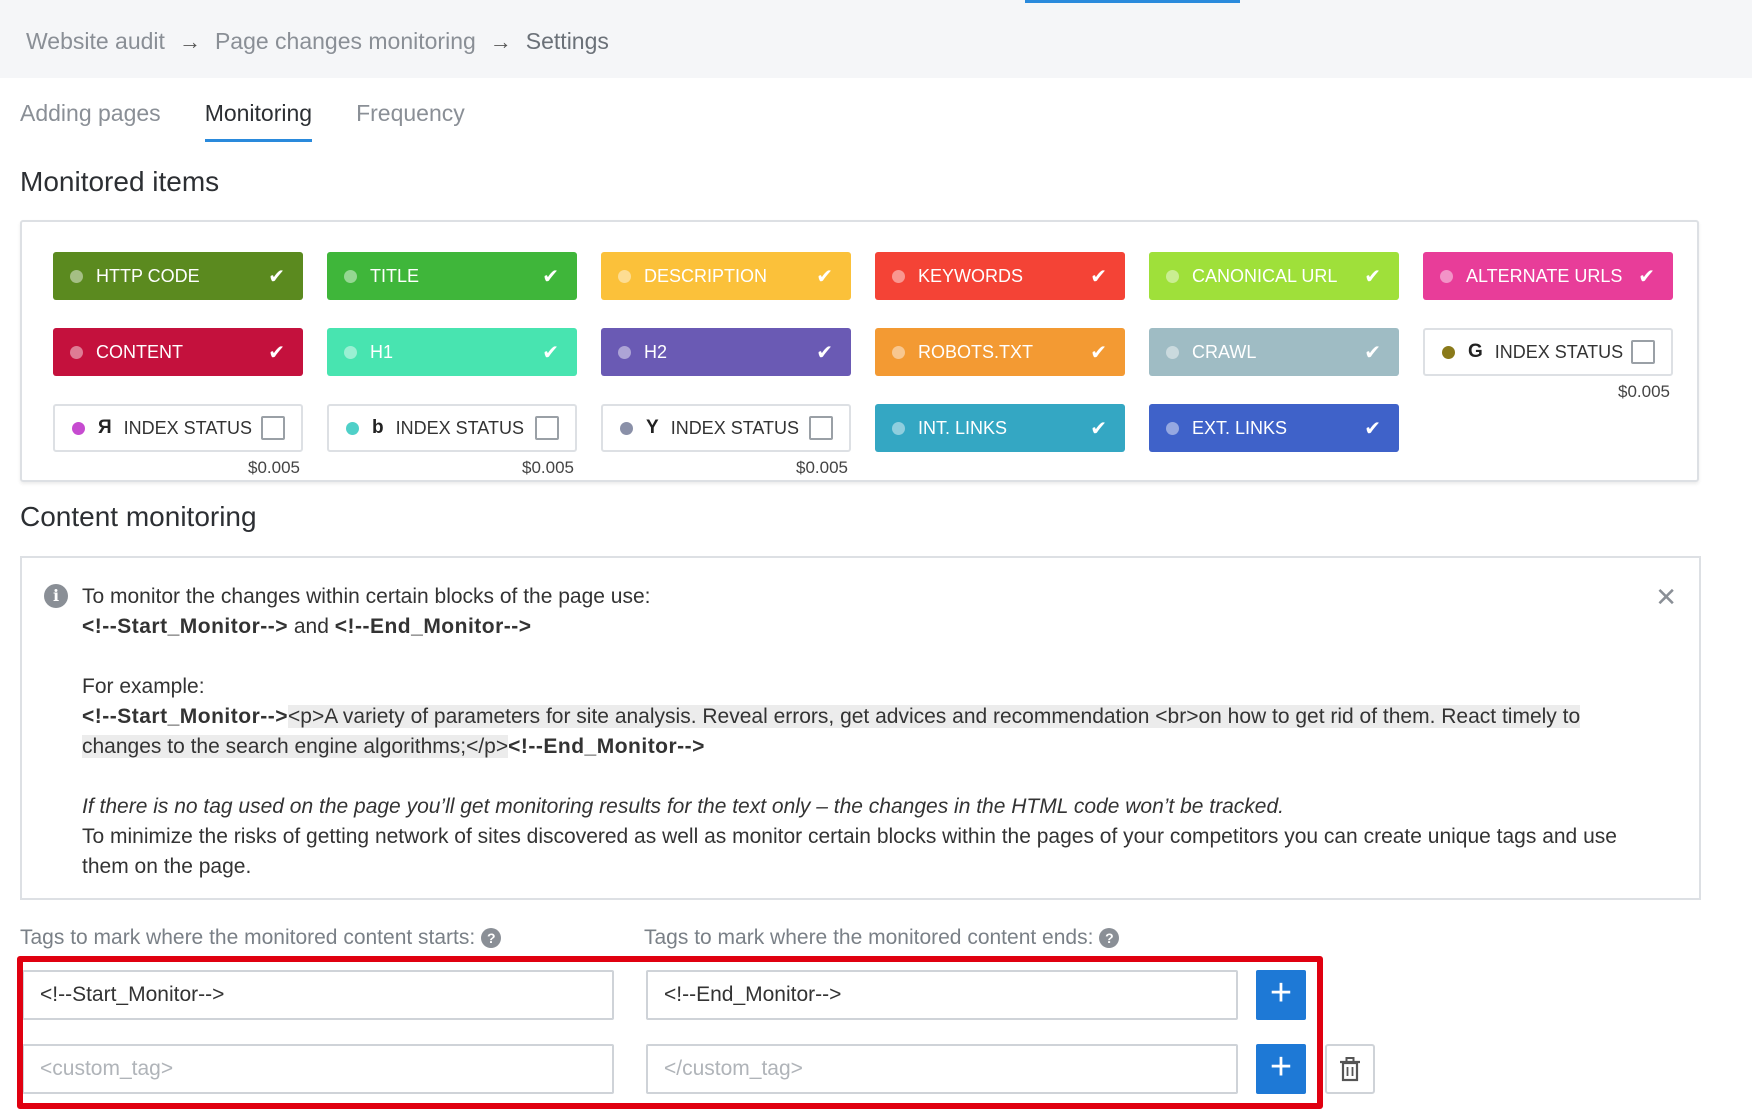 The height and width of the screenshot is (1118, 1752). Describe the element at coordinates (706, 275) in the screenshot. I see `monitored-item-label: DESCRIPTION` at that location.